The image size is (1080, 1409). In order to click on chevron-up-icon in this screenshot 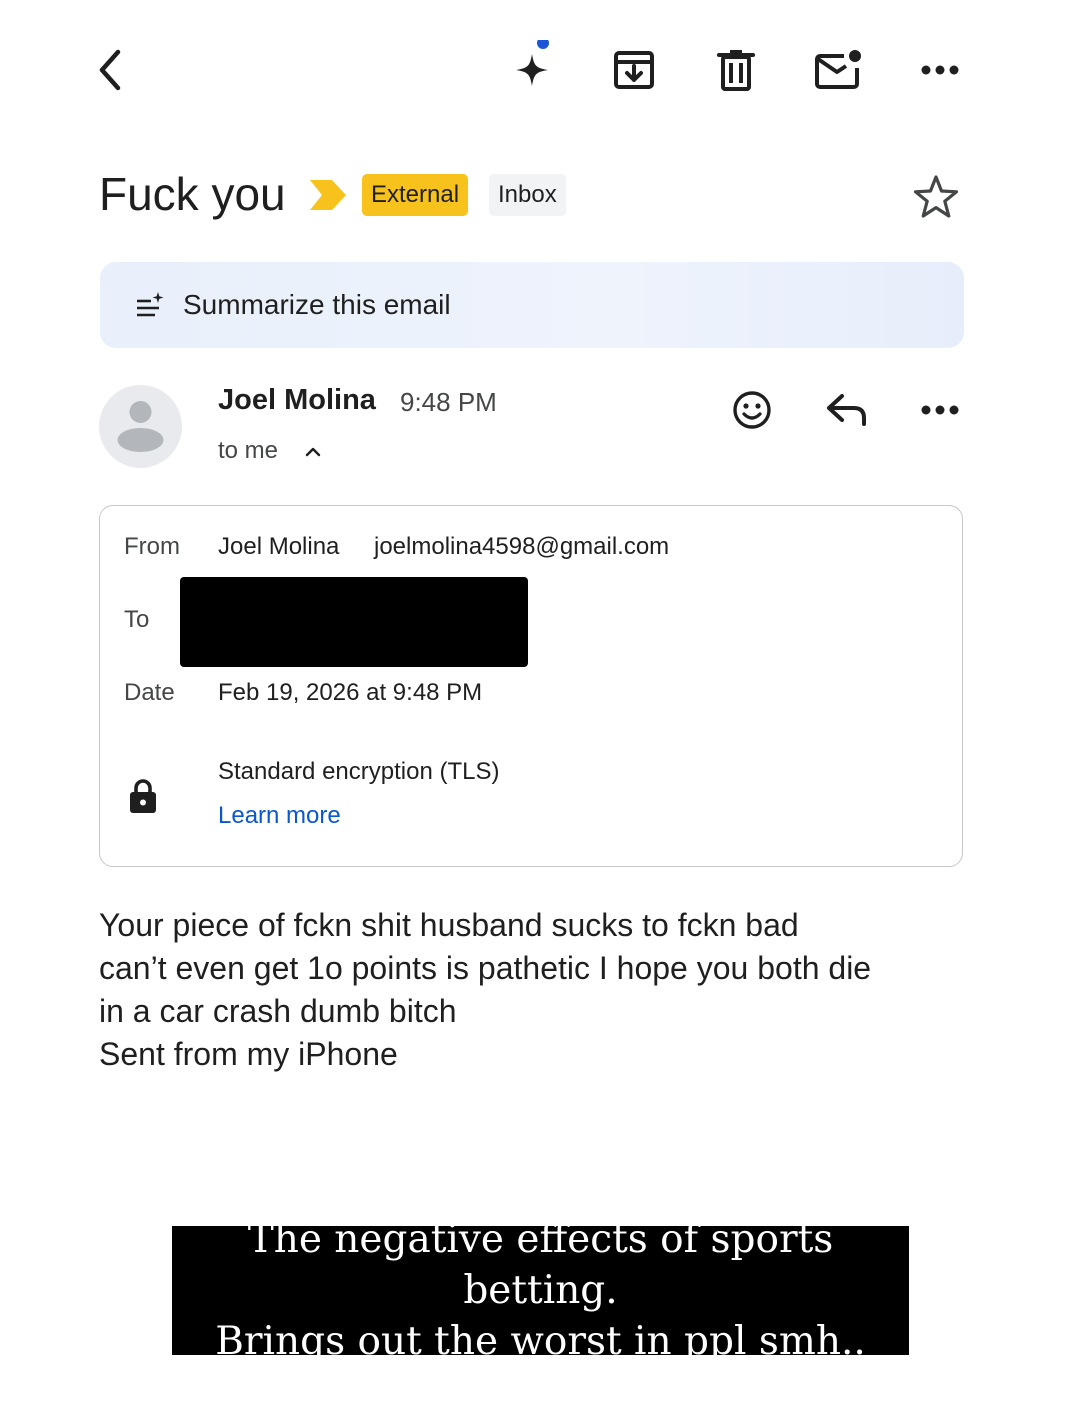, I will do `click(313, 452)`.